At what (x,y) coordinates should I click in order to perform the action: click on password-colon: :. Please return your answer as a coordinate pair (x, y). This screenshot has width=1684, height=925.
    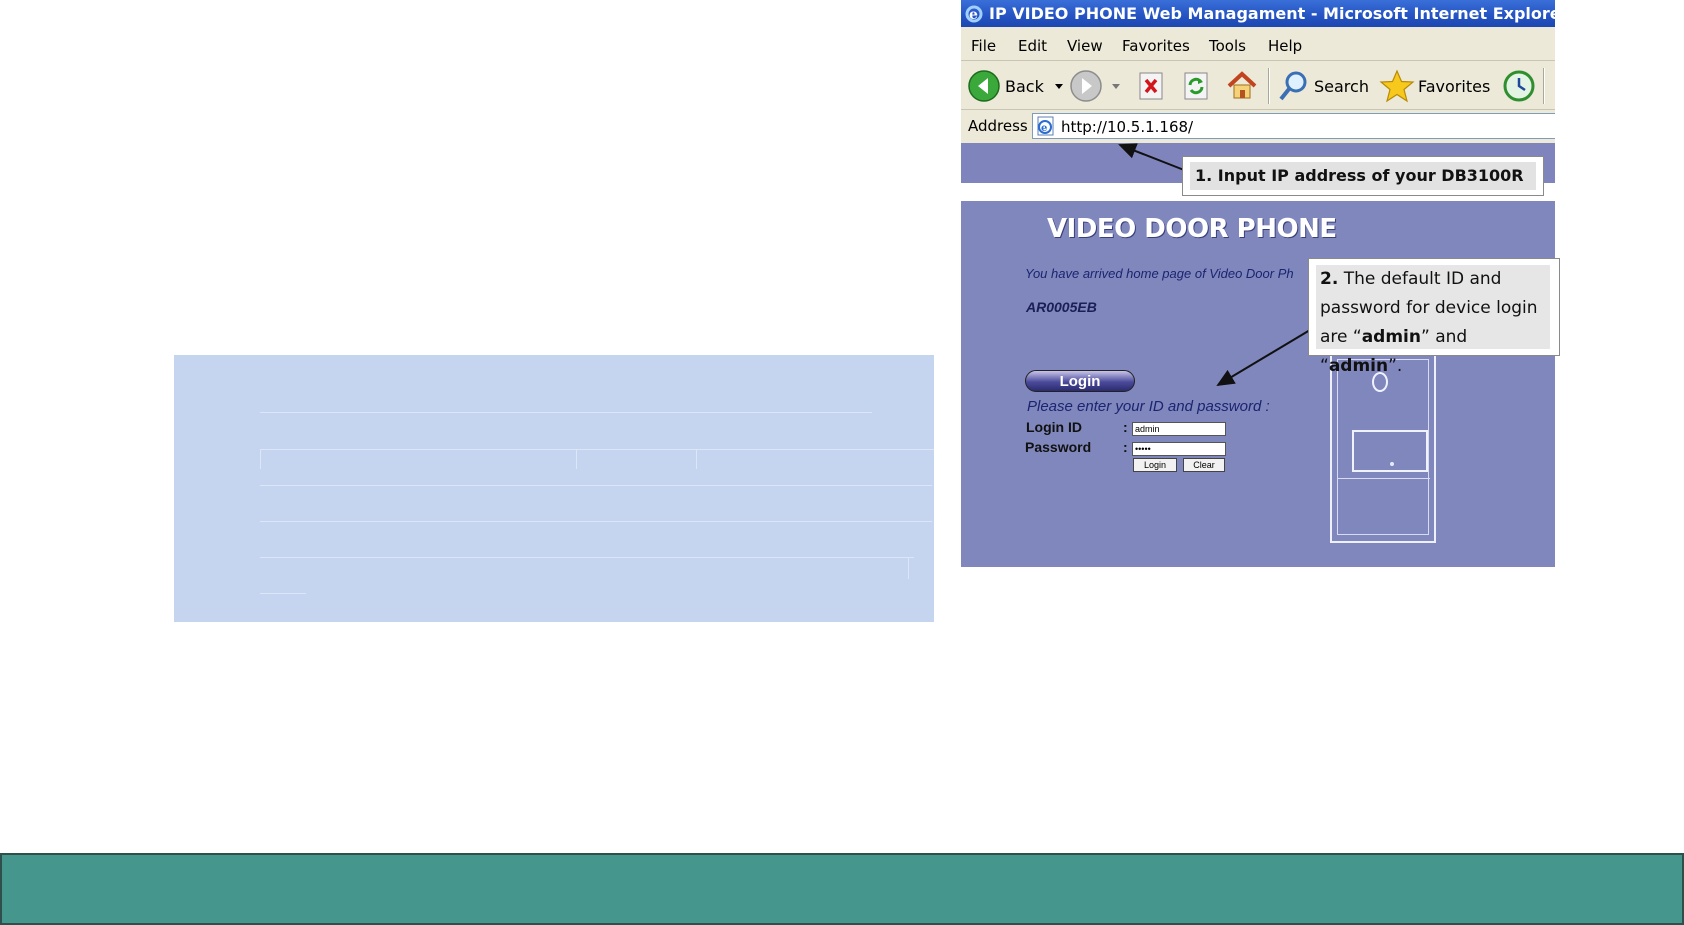
    Looking at the image, I should click on (1125, 447).